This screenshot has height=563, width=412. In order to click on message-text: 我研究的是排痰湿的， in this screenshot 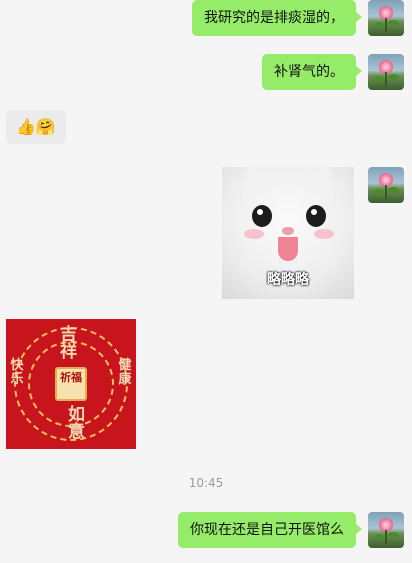, I will do `click(274, 18)`.